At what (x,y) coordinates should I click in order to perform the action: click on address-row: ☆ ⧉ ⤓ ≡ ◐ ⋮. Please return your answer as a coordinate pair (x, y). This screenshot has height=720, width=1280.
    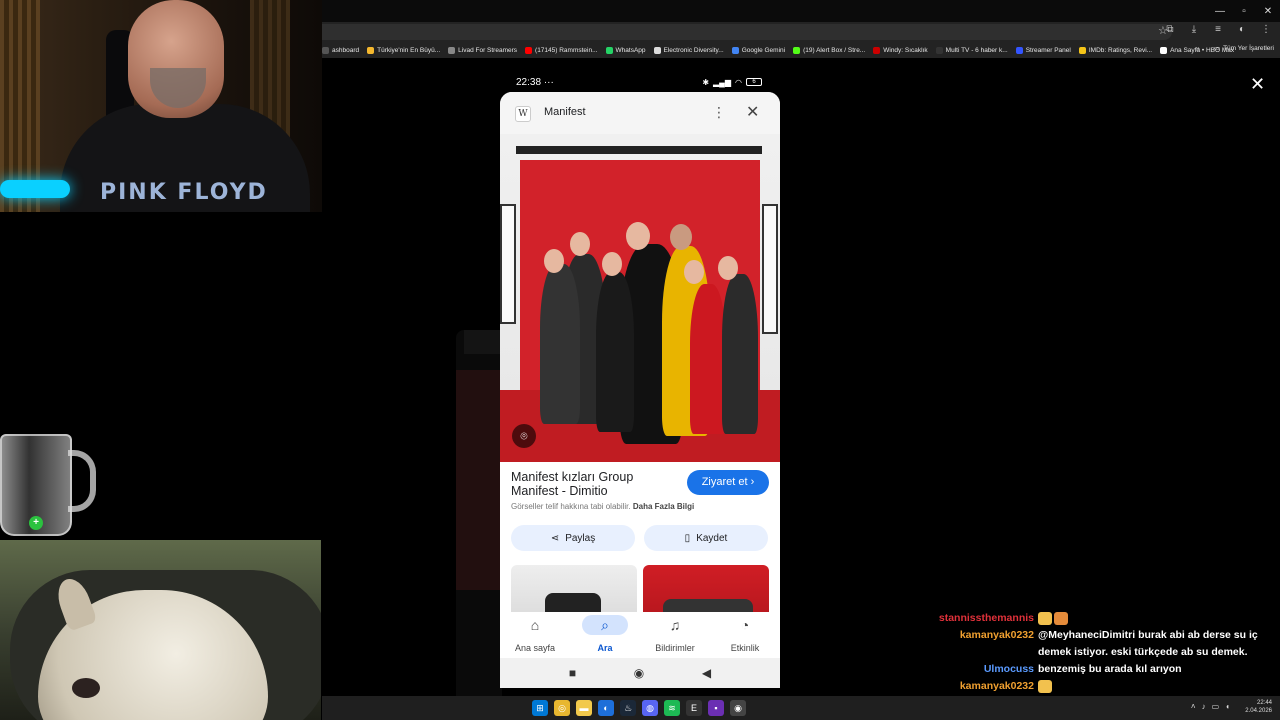
    Looking at the image, I should click on (801, 32).